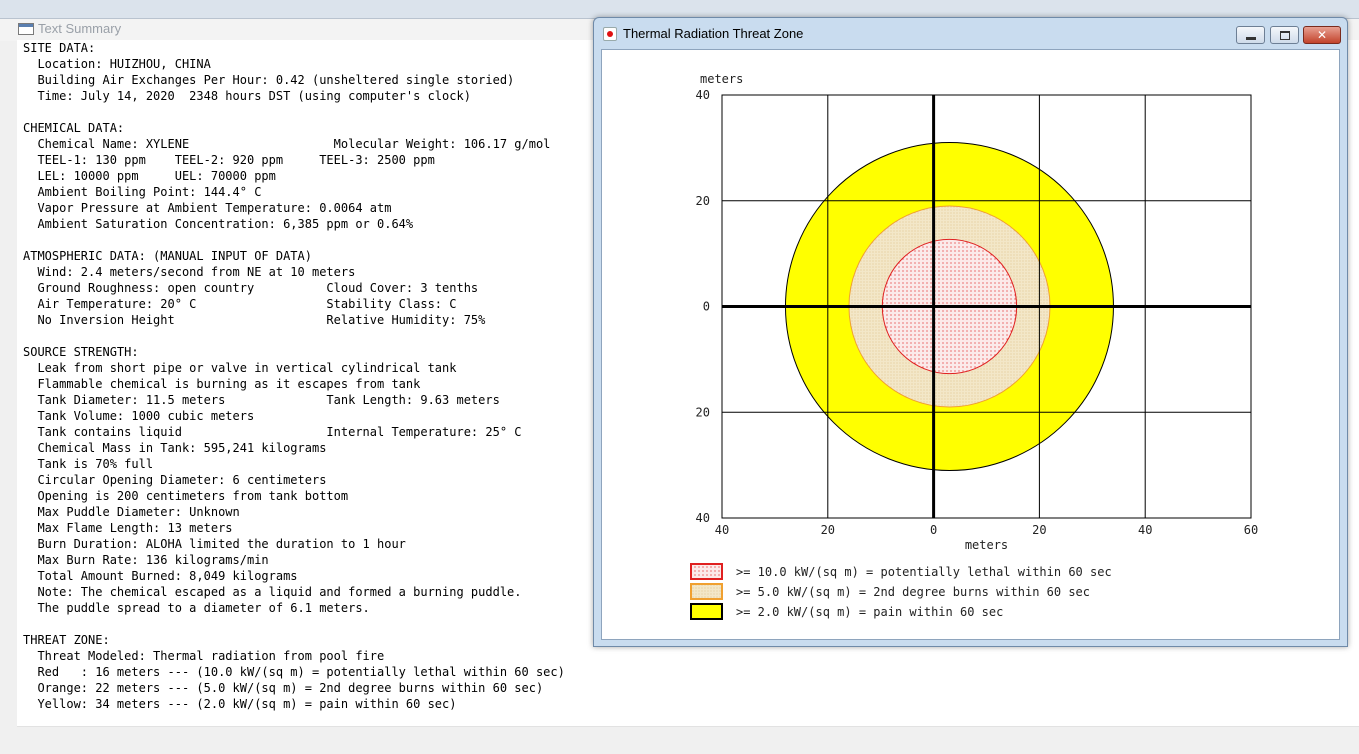 This screenshot has width=1359, height=754. What do you see at coordinates (713, 33) in the screenshot?
I see `threat-zone-title: Thermal Radiation Threat Zone` at bounding box center [713, 33].